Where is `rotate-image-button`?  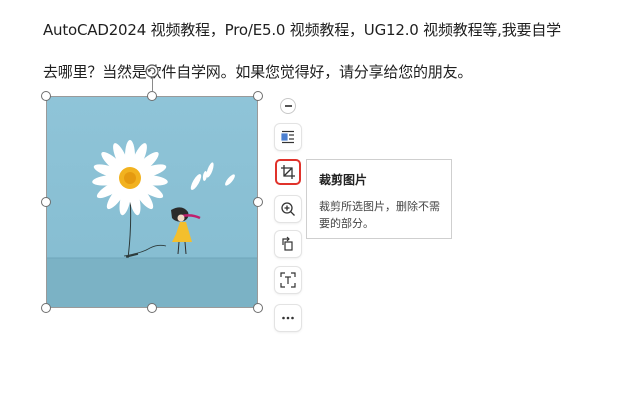
rotate-image-button is located at coordinates (288, 244).